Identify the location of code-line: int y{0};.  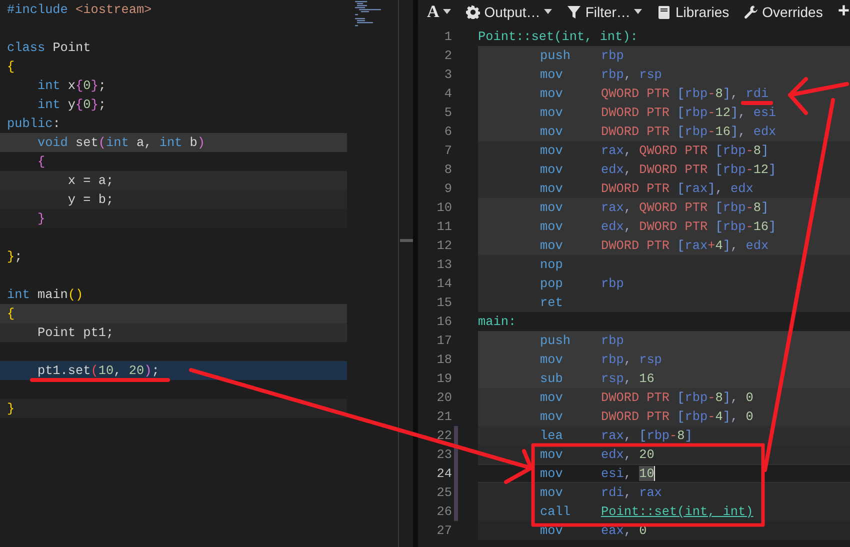
(72, 105).